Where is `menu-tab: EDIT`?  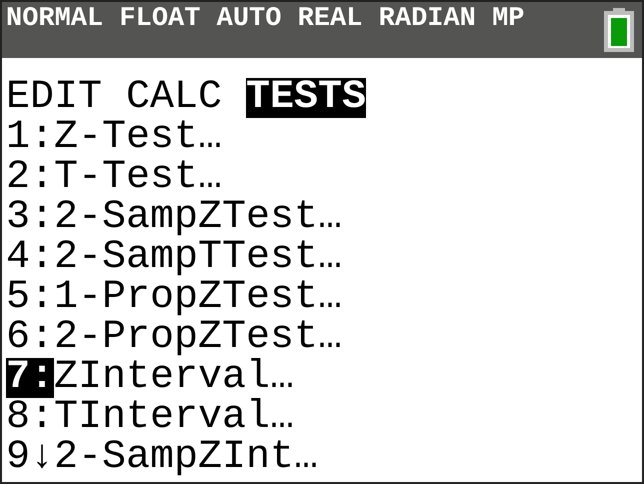
menu-tab: EDIT is located at coordinates (54, 98).